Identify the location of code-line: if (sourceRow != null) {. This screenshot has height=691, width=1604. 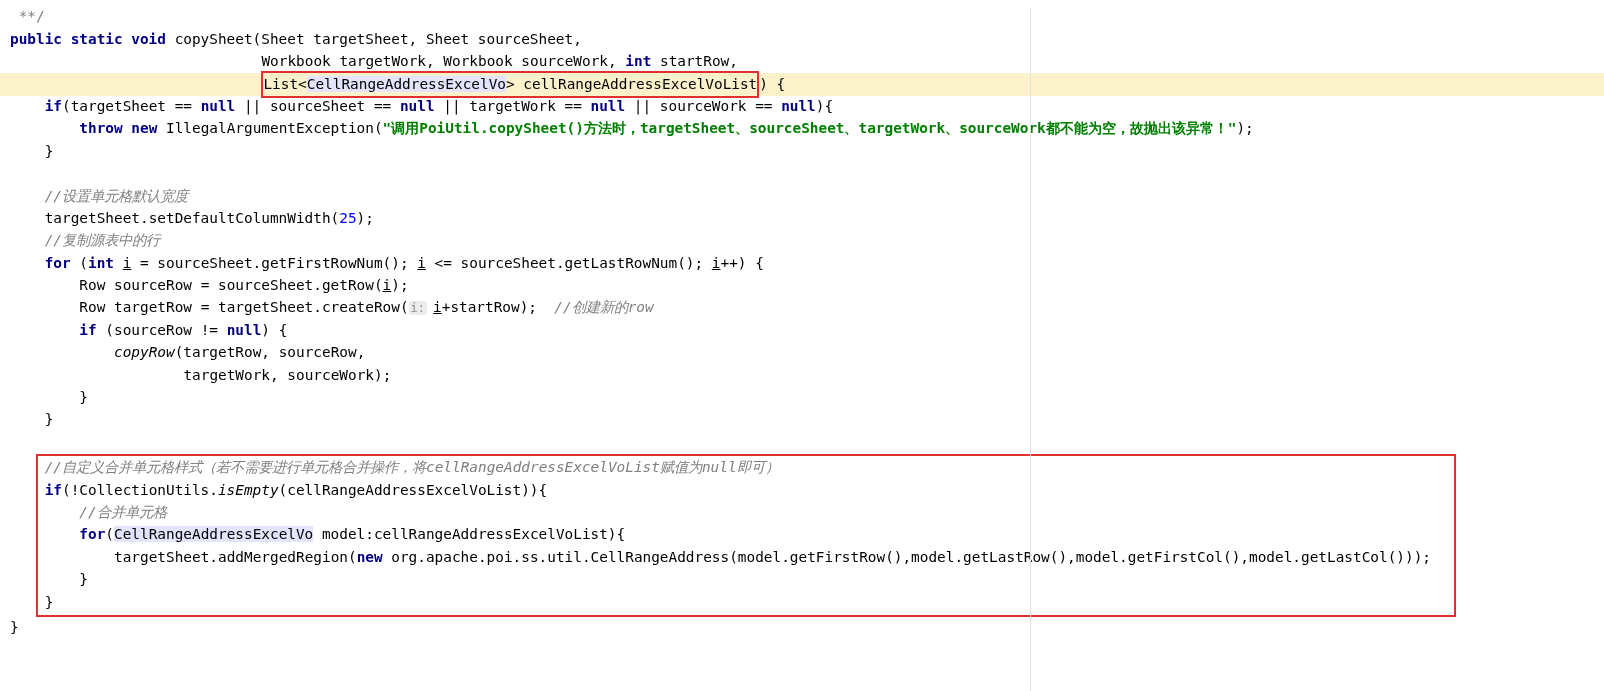
(183, 330).